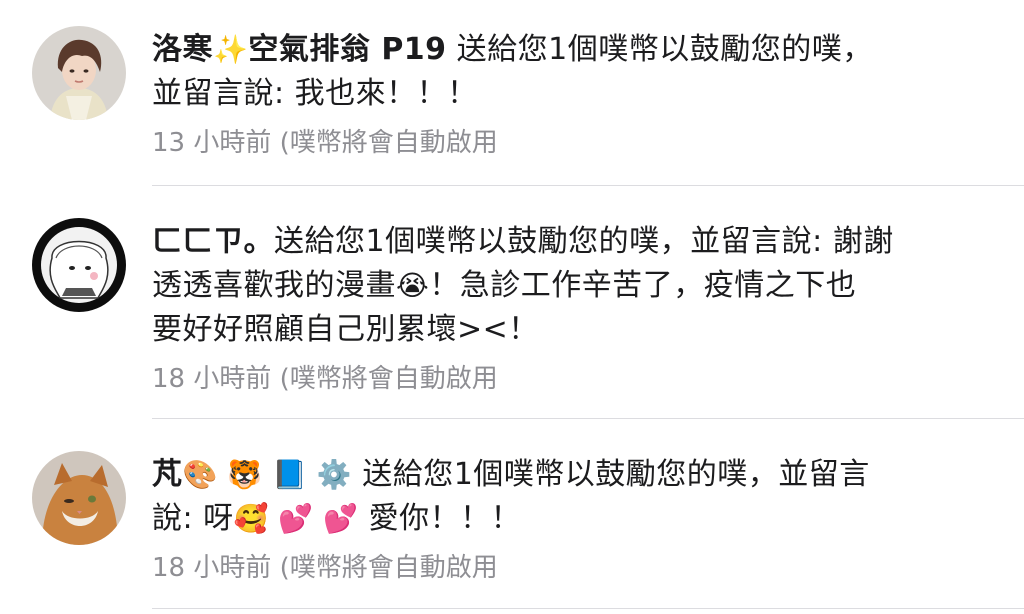 The image size is (1024, 614). I want to click on timestamp-row: 13 小時前 (噗幣將會自動啟用, so click(573, 143).